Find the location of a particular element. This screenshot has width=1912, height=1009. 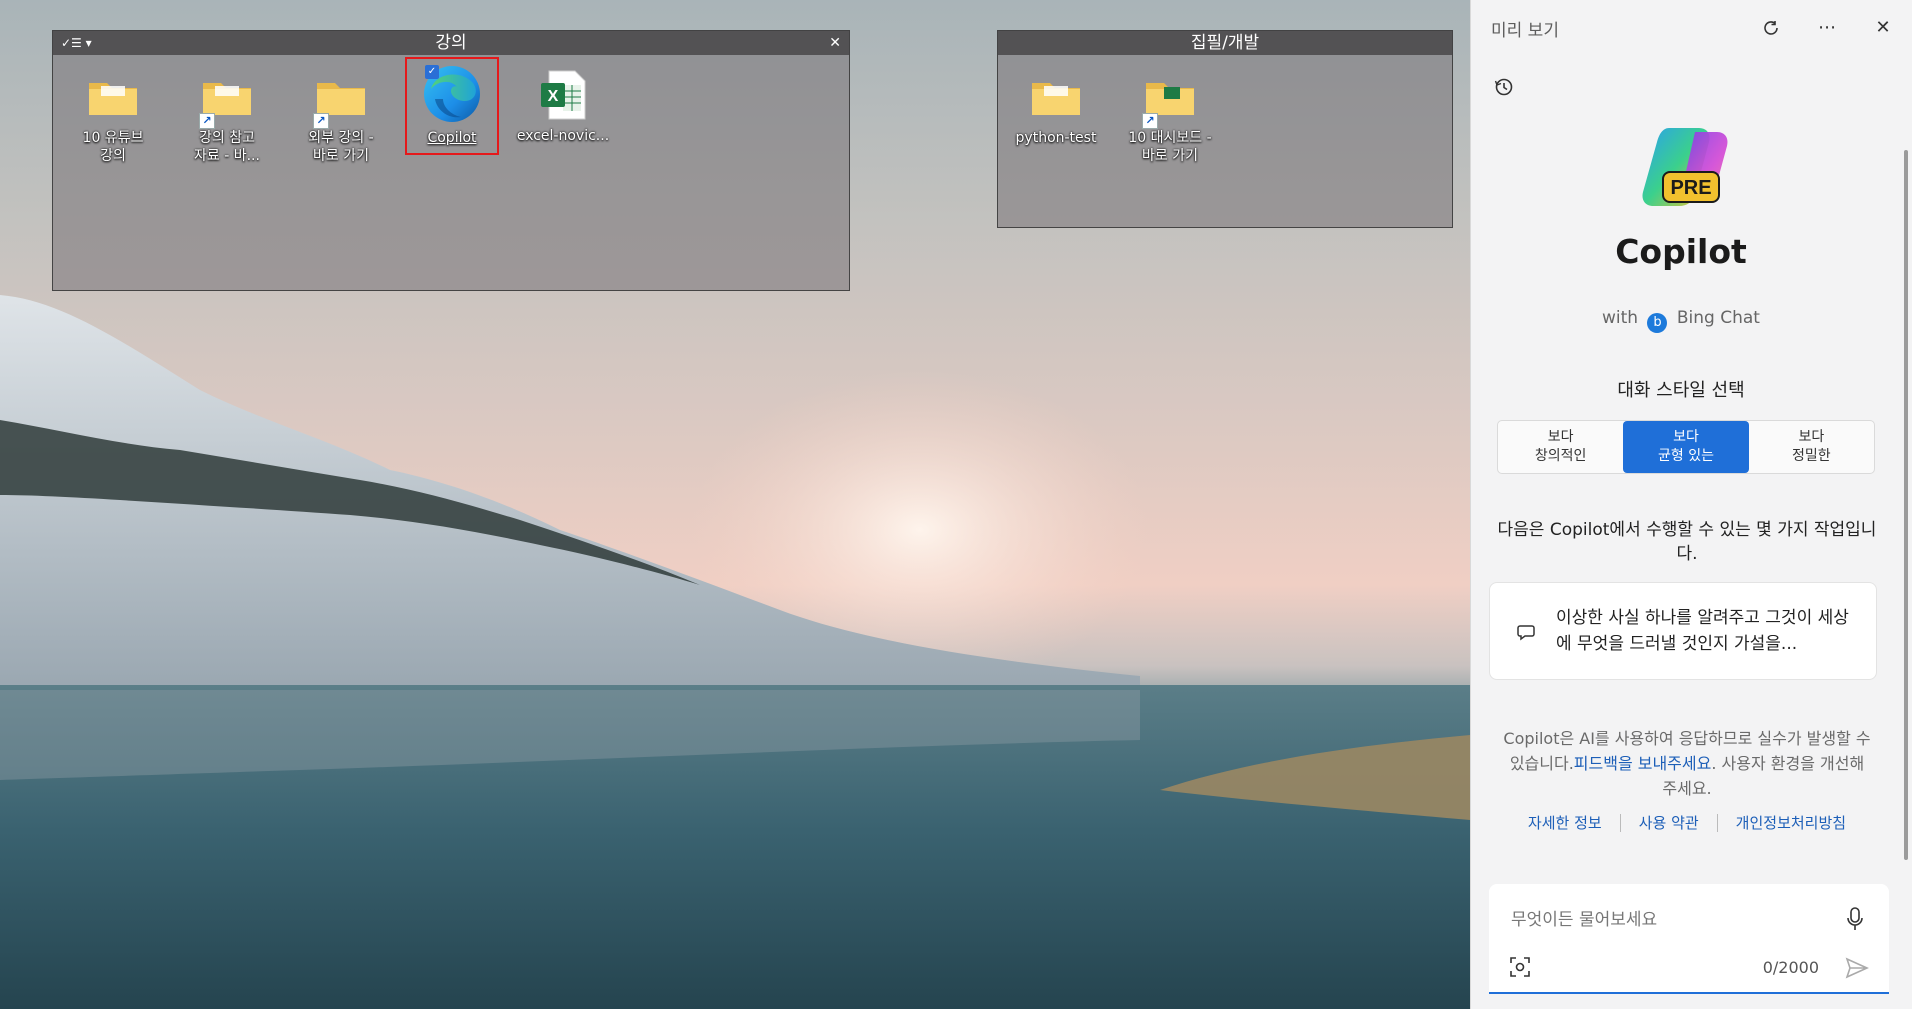

close-icon: ✕ is located at coordinates (1883, 27).